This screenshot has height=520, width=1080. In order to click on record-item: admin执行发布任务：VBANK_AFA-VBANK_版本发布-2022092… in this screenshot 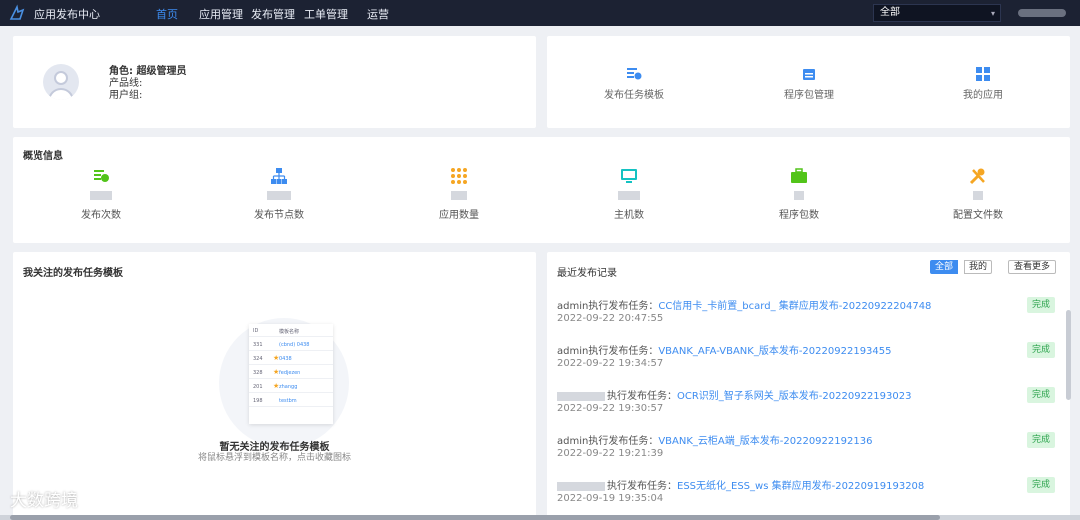, I will do `click(807, 360)`.